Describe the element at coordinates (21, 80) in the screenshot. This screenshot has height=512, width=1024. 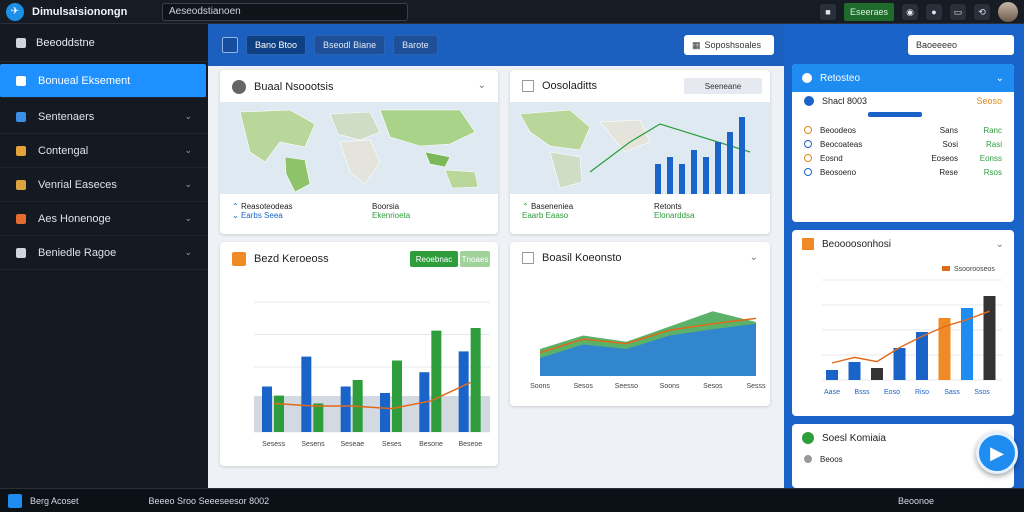
I see `square-icon` at that location.